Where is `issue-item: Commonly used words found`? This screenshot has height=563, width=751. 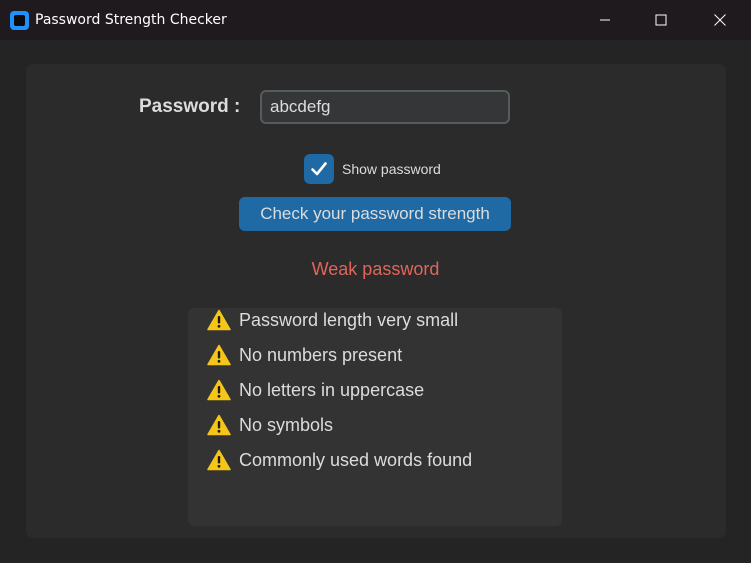
issue-item: Commonly used words found is located at coordinates (339, 460).